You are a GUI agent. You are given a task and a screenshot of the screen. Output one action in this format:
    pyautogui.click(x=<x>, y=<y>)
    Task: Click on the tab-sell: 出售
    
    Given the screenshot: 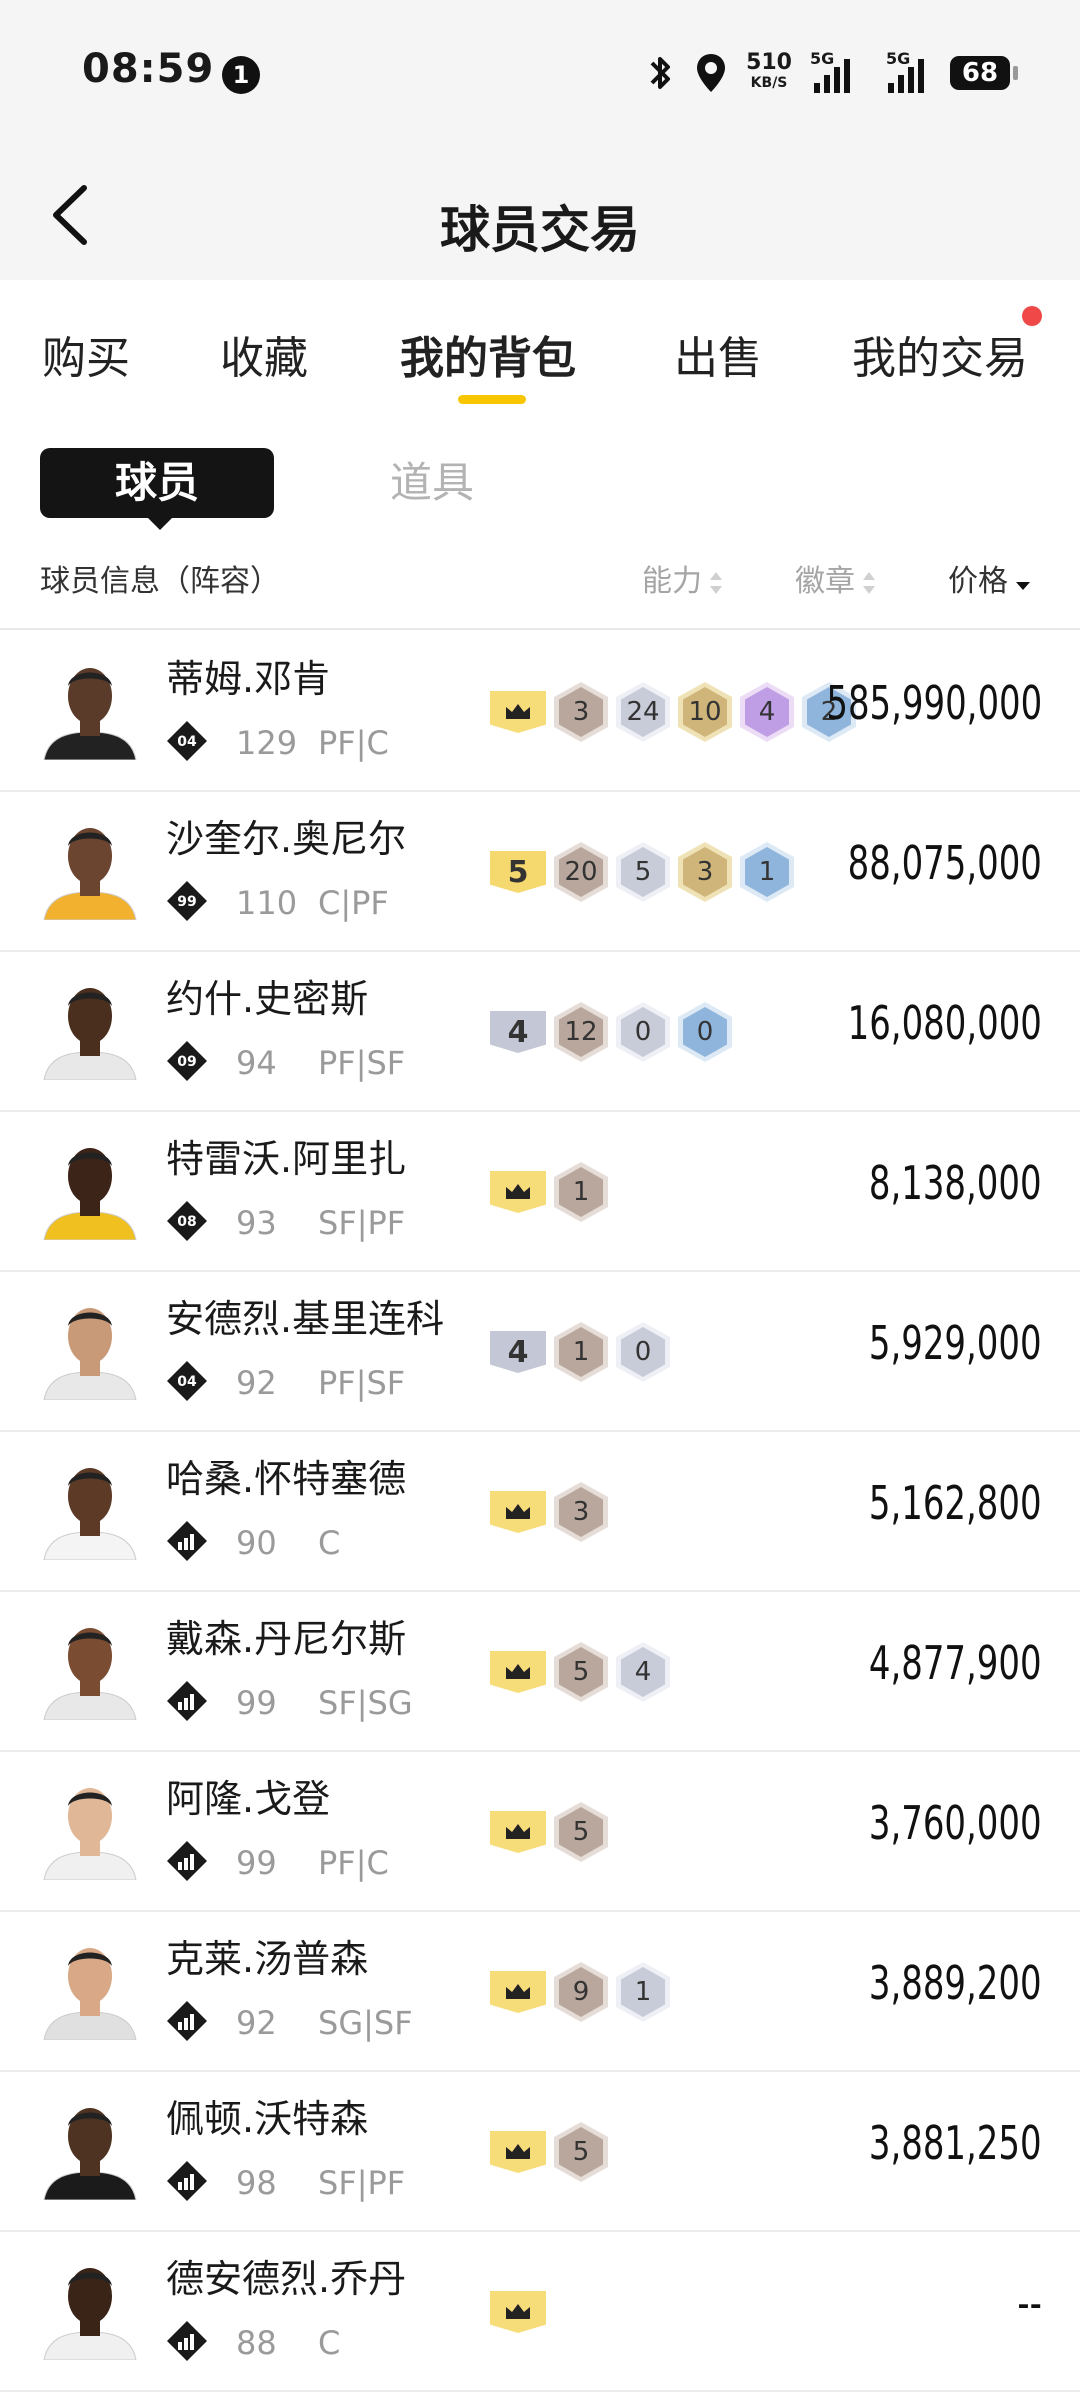 What is the action you would take?
    pyautogui.click(x=718, y=354)
    